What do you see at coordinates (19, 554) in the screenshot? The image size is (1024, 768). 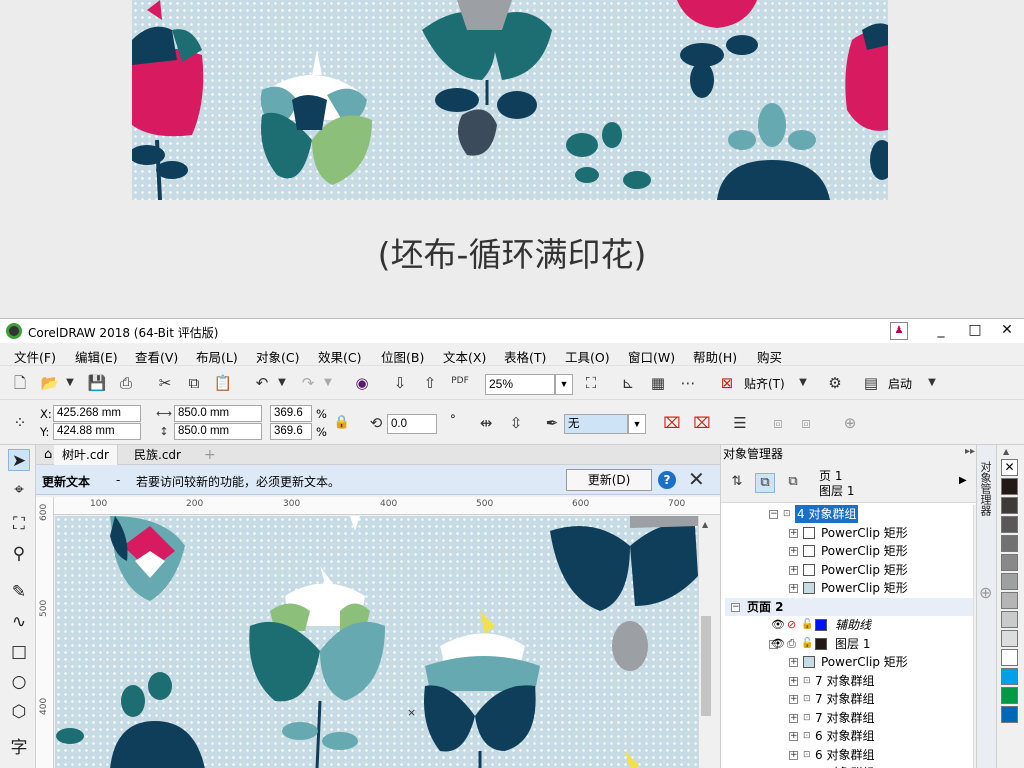 I see `zoom-tool-icon: ⚲` at bounding box center [19, 554].